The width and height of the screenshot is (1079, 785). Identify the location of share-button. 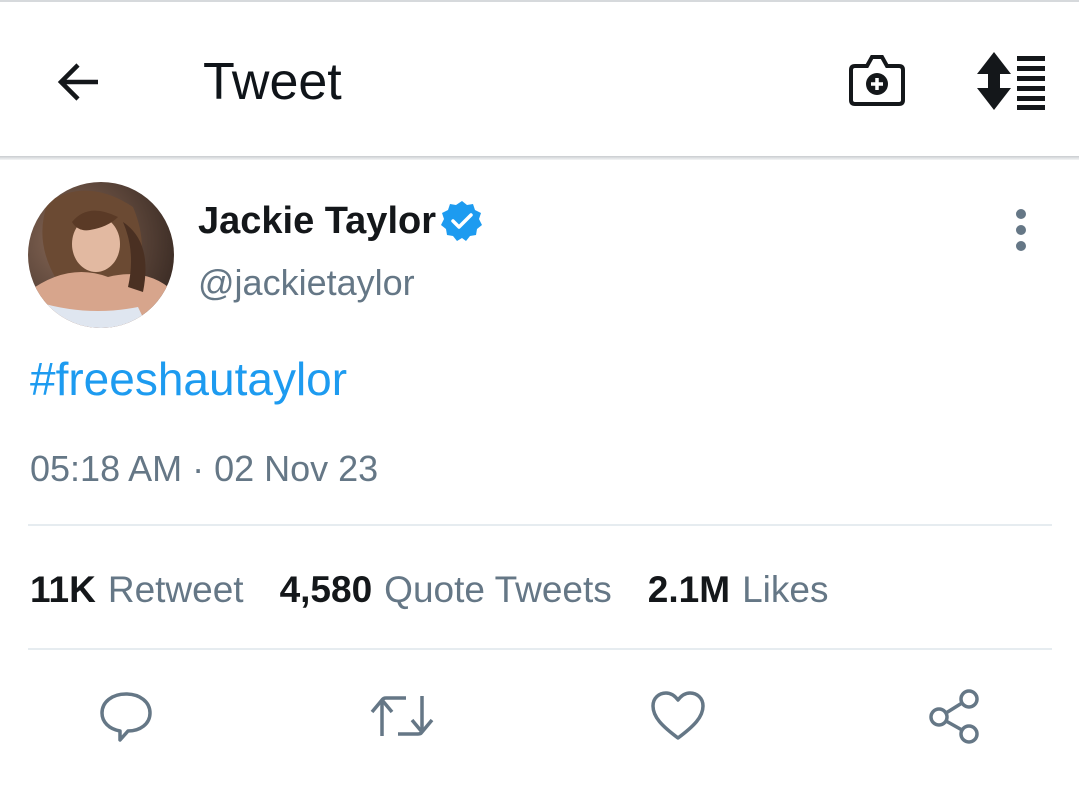
(954, 716).